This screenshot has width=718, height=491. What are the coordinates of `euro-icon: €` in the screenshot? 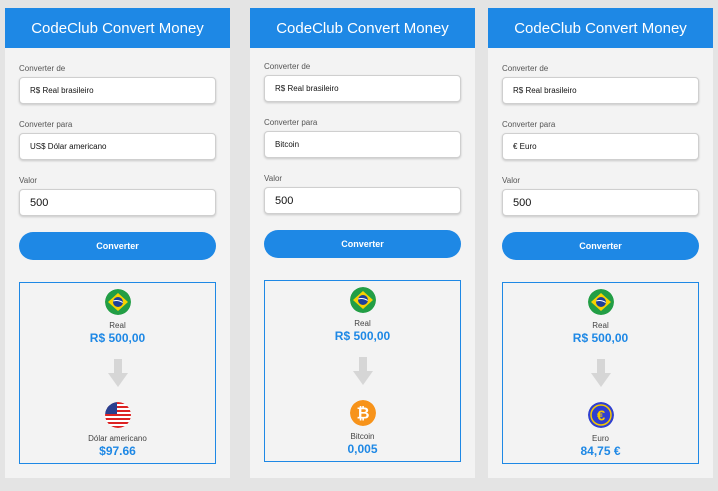 It's located at (600, 415).